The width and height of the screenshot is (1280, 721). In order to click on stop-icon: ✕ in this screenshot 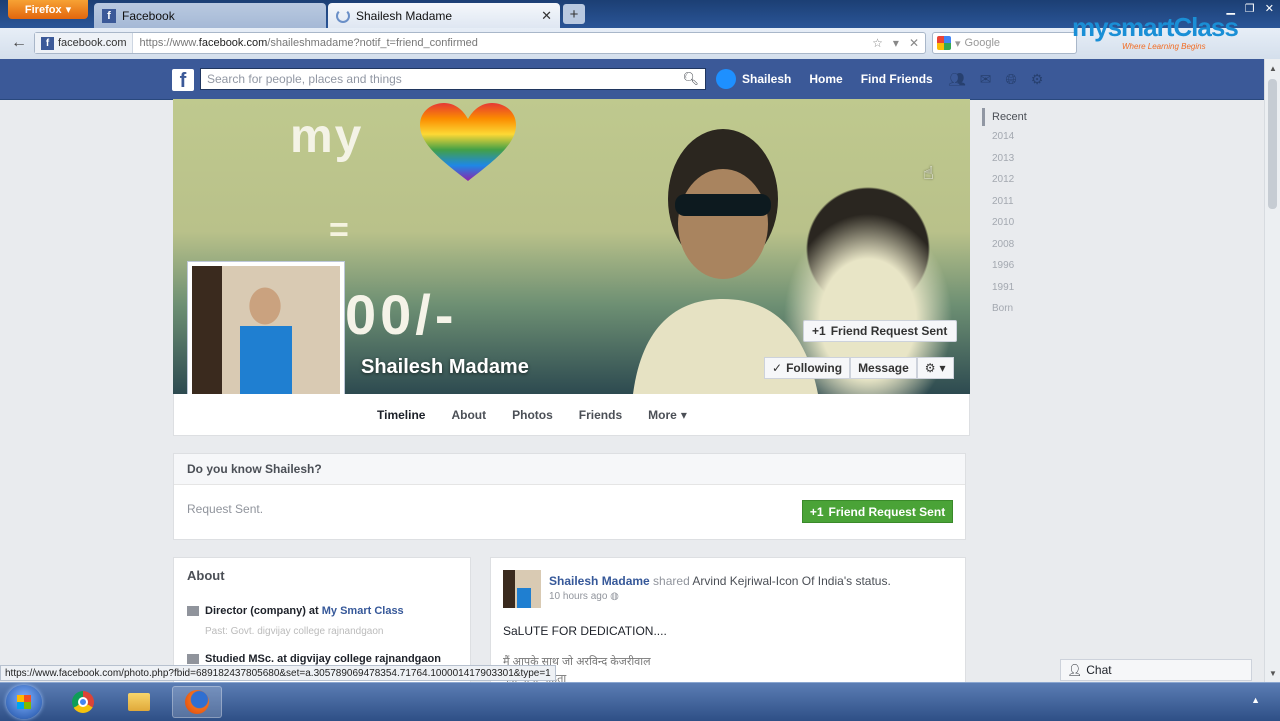, I will do `click(914, 43)`.